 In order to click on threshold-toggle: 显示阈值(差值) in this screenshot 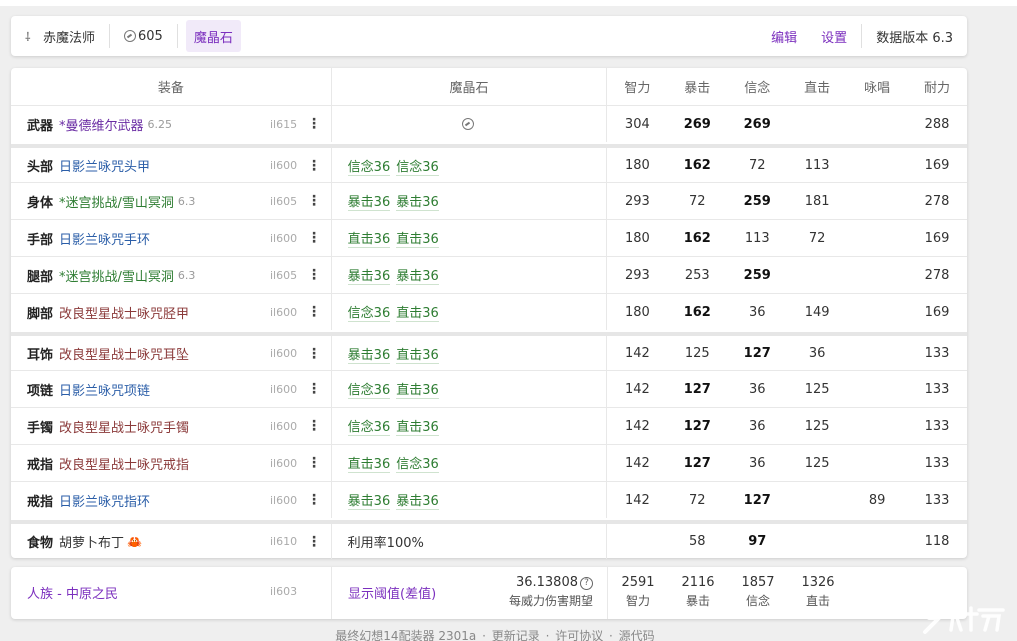, I will do `click(392, 592)`.